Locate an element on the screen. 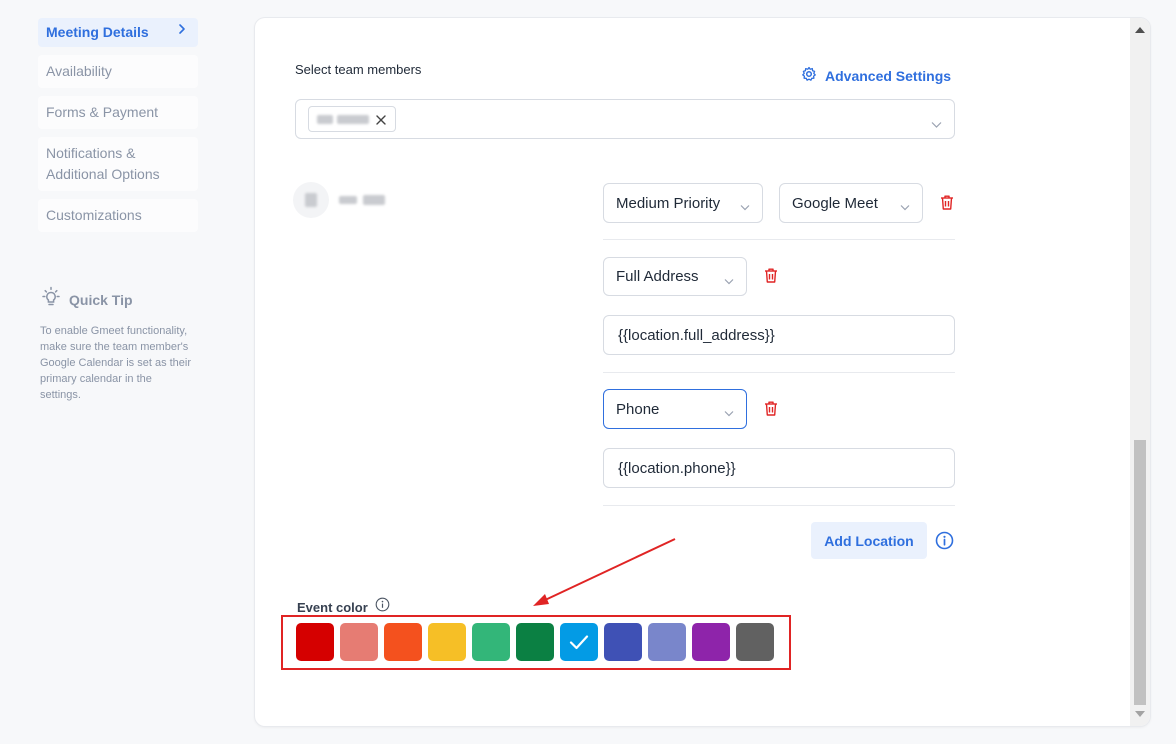  meeting-location-select: Google Meet is located at coordinates (851, 203).